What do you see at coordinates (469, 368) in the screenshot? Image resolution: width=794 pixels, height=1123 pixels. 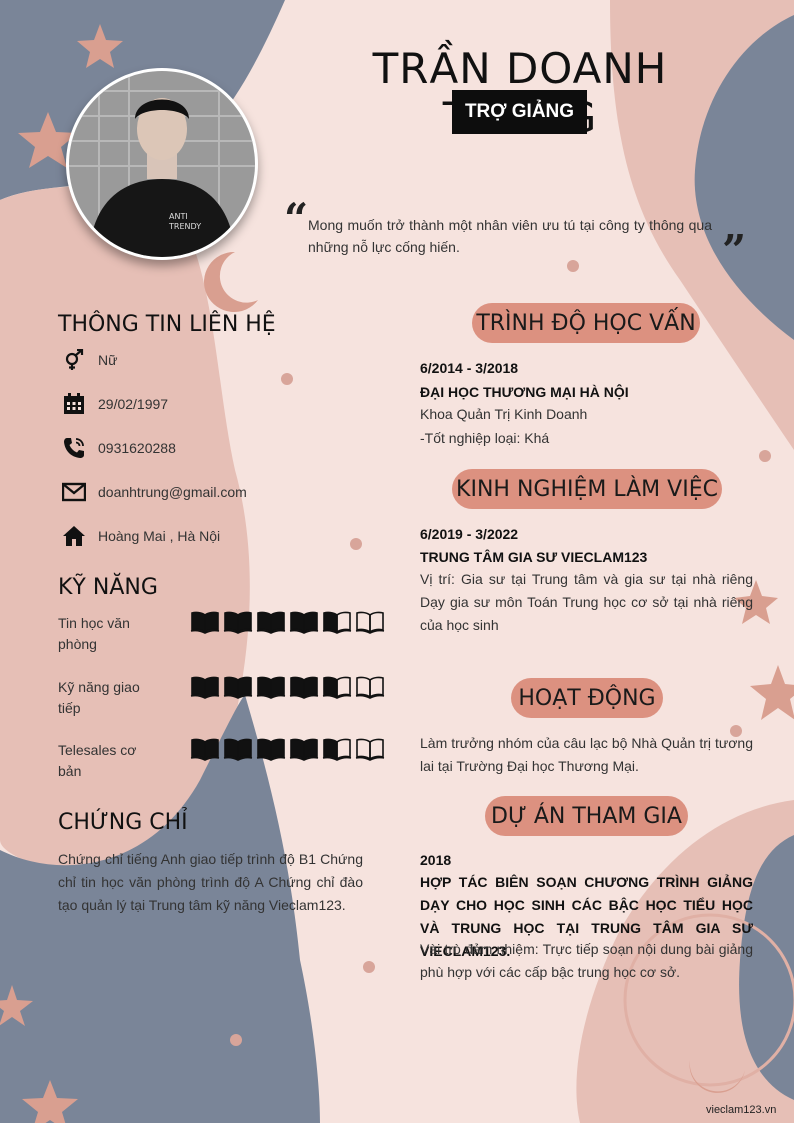 I see `education-period: 6/2014 - 3/2018` at bounding box center [469, 368].